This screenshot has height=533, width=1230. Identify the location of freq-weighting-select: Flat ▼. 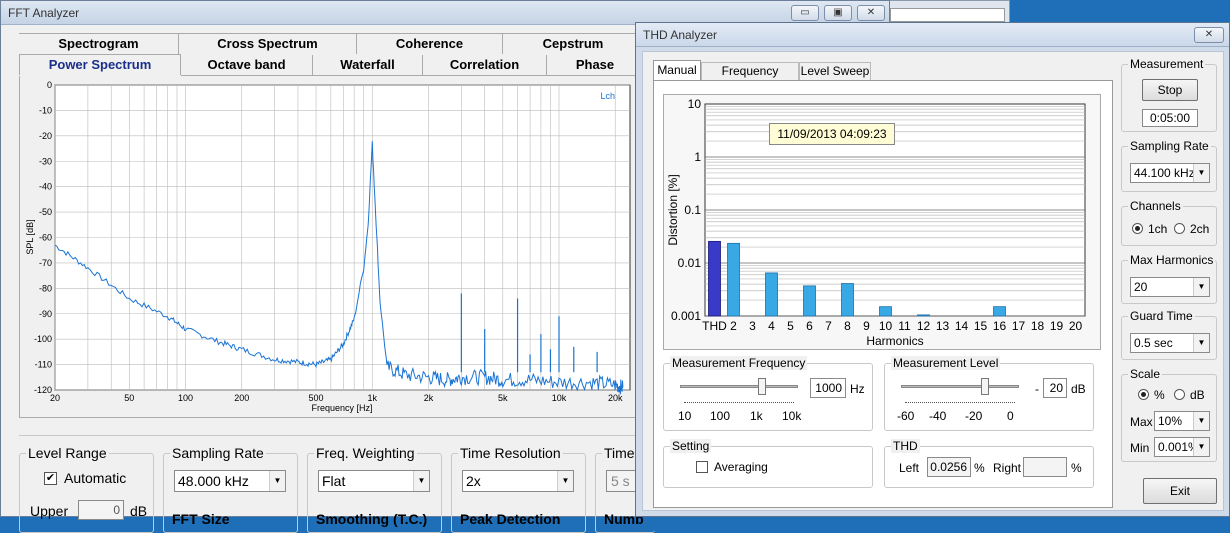
(374, 481).